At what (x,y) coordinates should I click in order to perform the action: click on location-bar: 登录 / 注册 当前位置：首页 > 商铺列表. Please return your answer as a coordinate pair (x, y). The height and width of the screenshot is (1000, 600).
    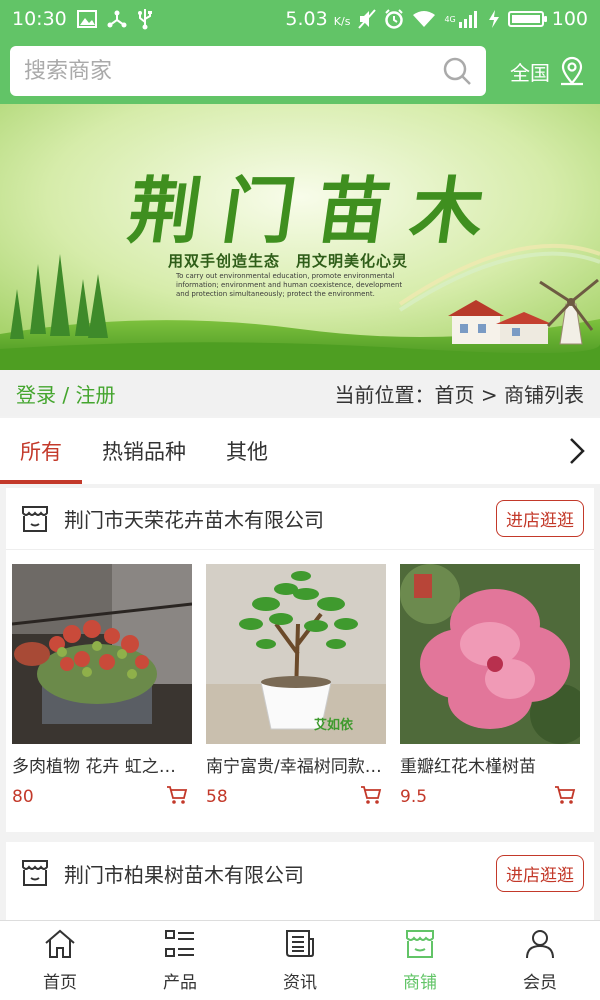
    Looking at the image, I should click on (300, 393).